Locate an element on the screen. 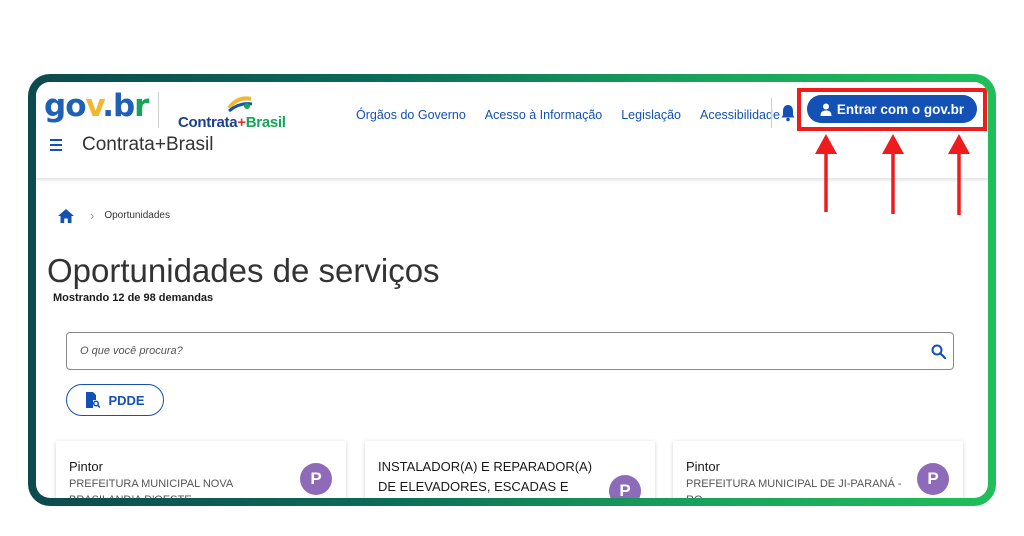 The image size is (1024, 536). nav-orgaos-governo: Órgãos do Governo is located at coordinates (411, 115).